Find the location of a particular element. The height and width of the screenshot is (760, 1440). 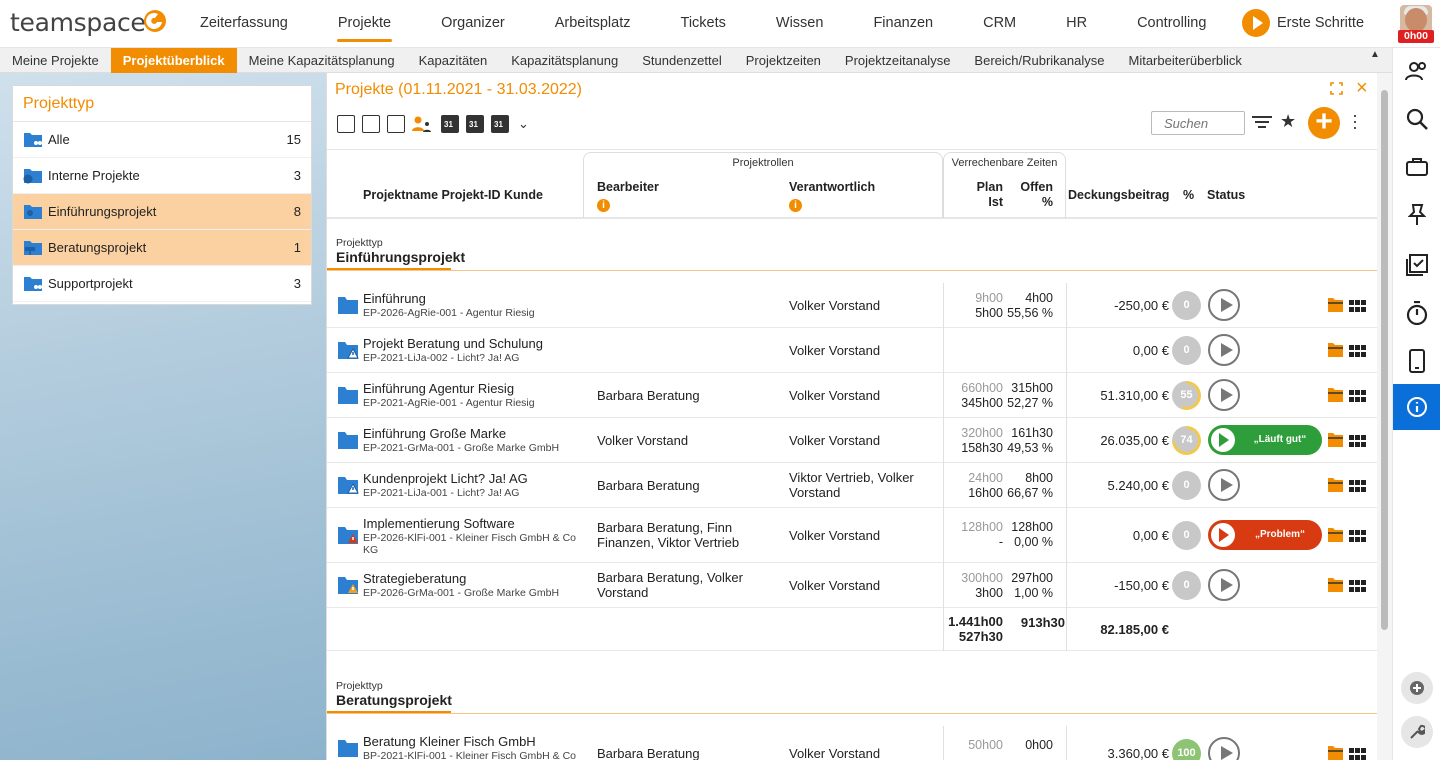

projekttyp-beratung: Beratungsprojekt 1 is located at coordinates (162, 248).